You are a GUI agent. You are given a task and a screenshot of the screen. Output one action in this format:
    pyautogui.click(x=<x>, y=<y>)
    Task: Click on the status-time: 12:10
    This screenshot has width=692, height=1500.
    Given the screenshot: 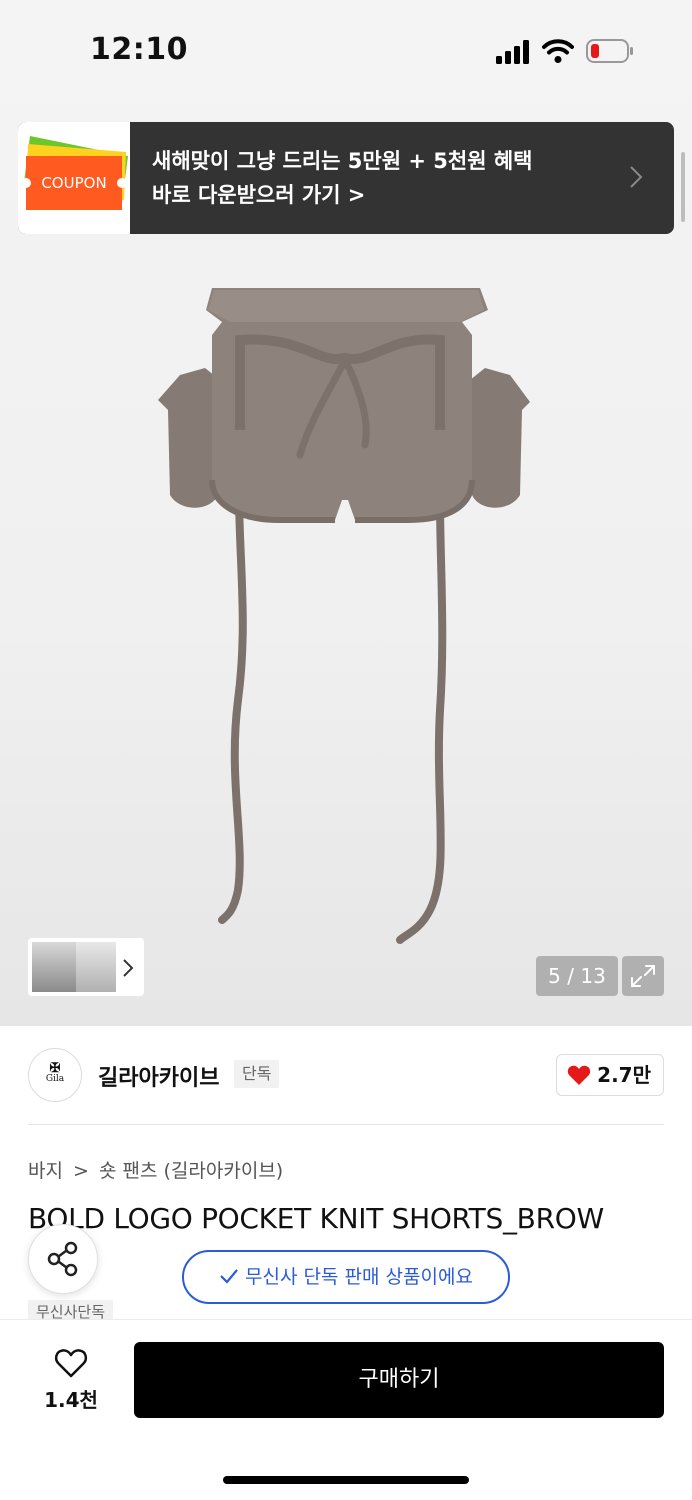 What is the action you would take?
    pyautogui.click(x=139, y=49)
    